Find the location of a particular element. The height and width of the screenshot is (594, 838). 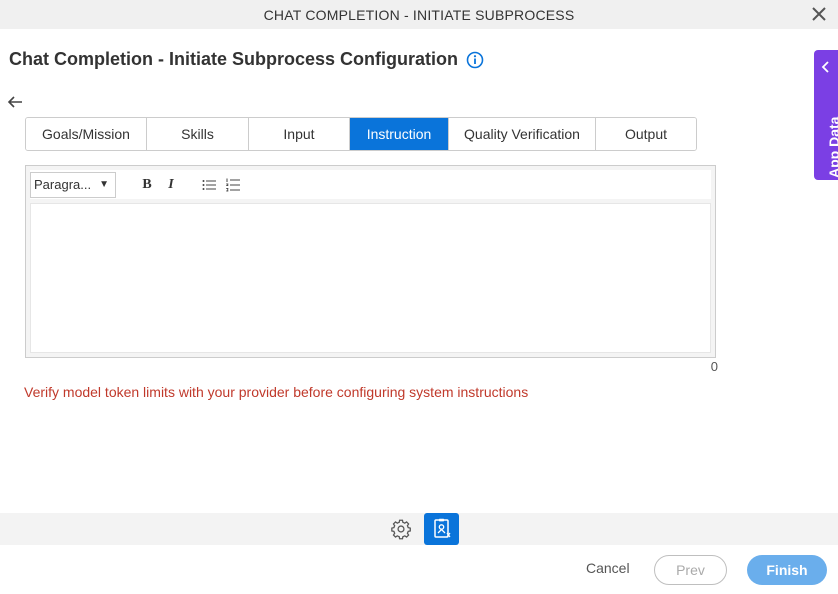

bulleted-list-icon is located at coordinates (209, 184).